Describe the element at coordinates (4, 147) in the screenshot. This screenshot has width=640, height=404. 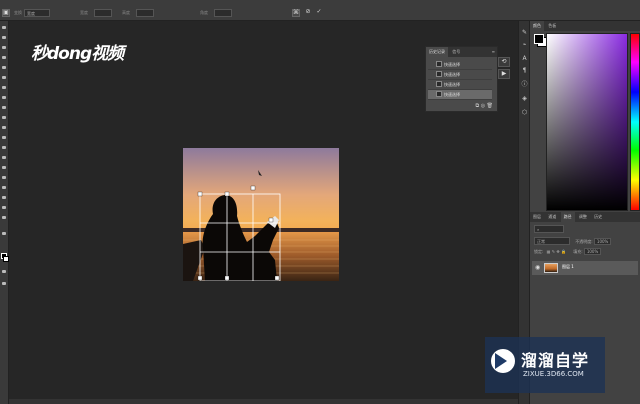
I see `blur-tool-icon` at that location.